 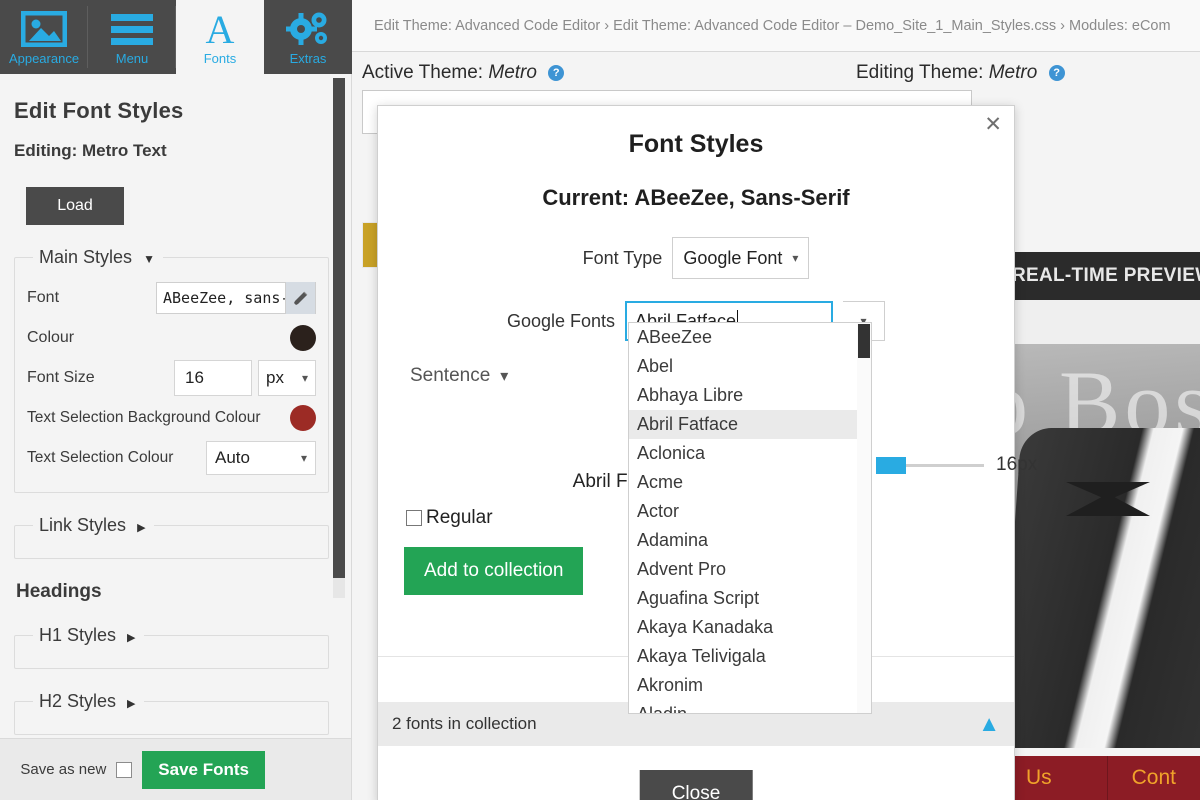 What do you see at coordinates (750, 627) in the screenshot?
I see `list-item: Akaya Kanadaka` at bounding box center [750, 627].